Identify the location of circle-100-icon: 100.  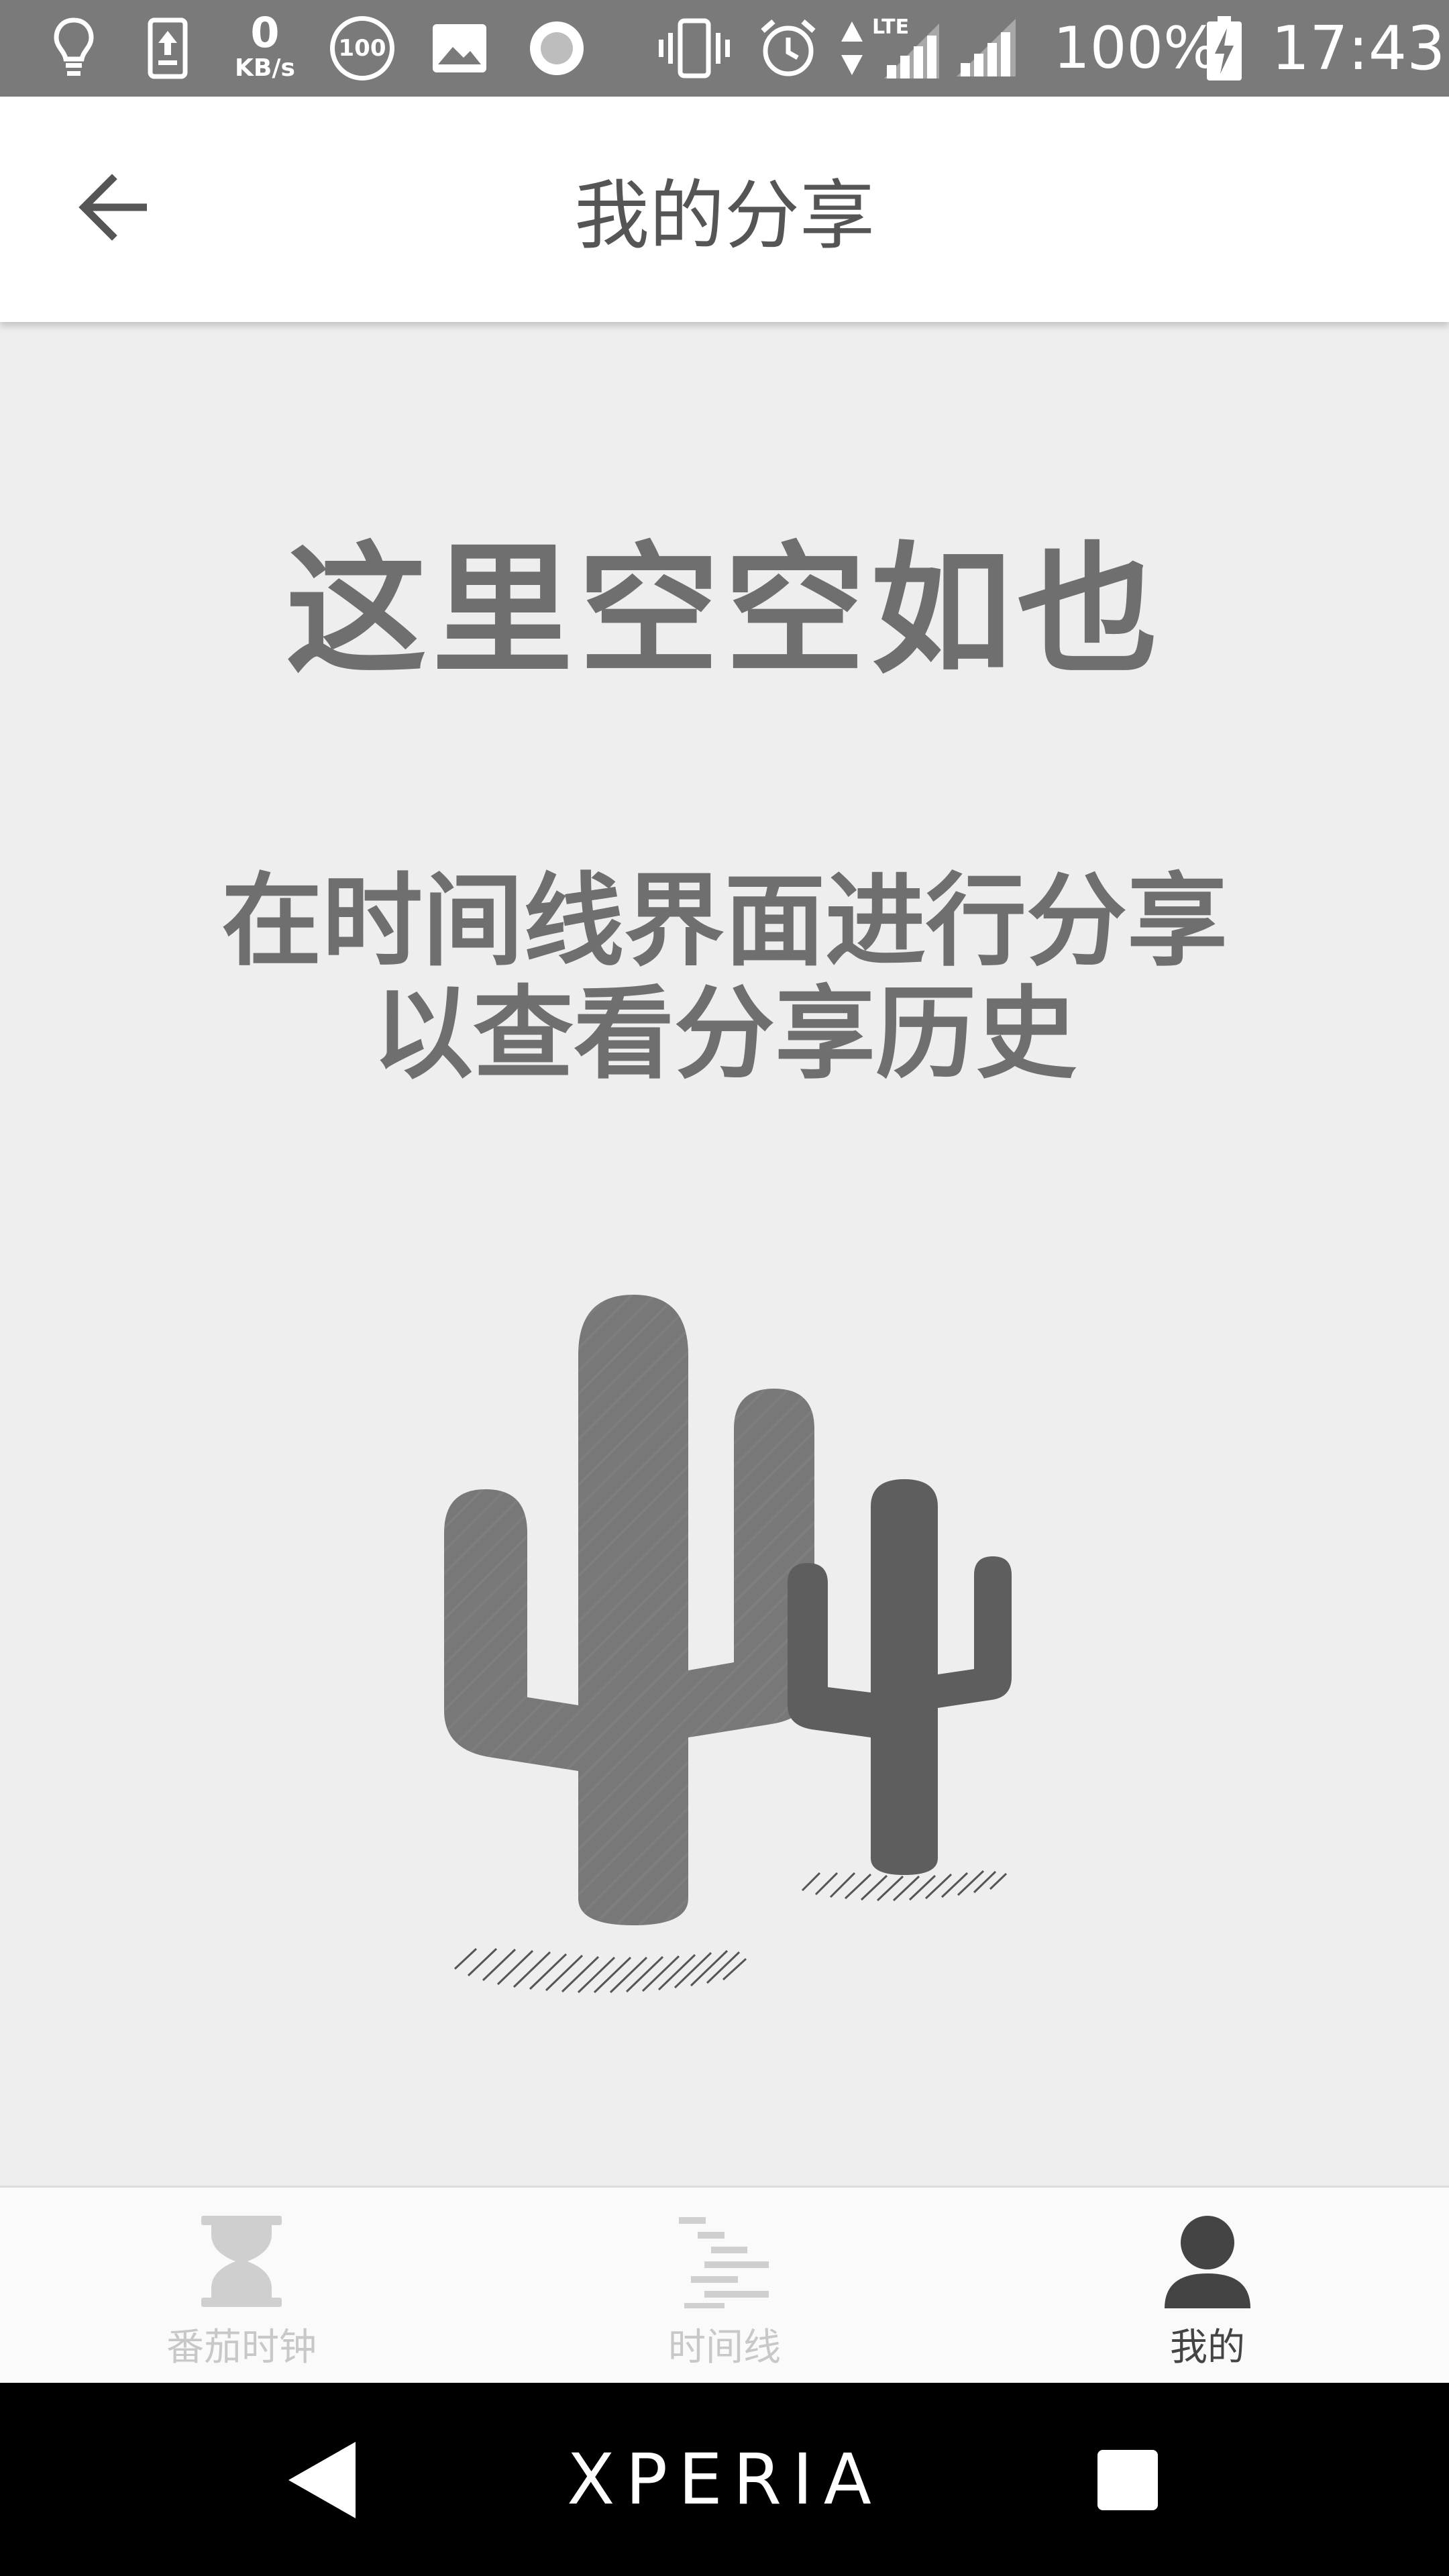
(362, 48).